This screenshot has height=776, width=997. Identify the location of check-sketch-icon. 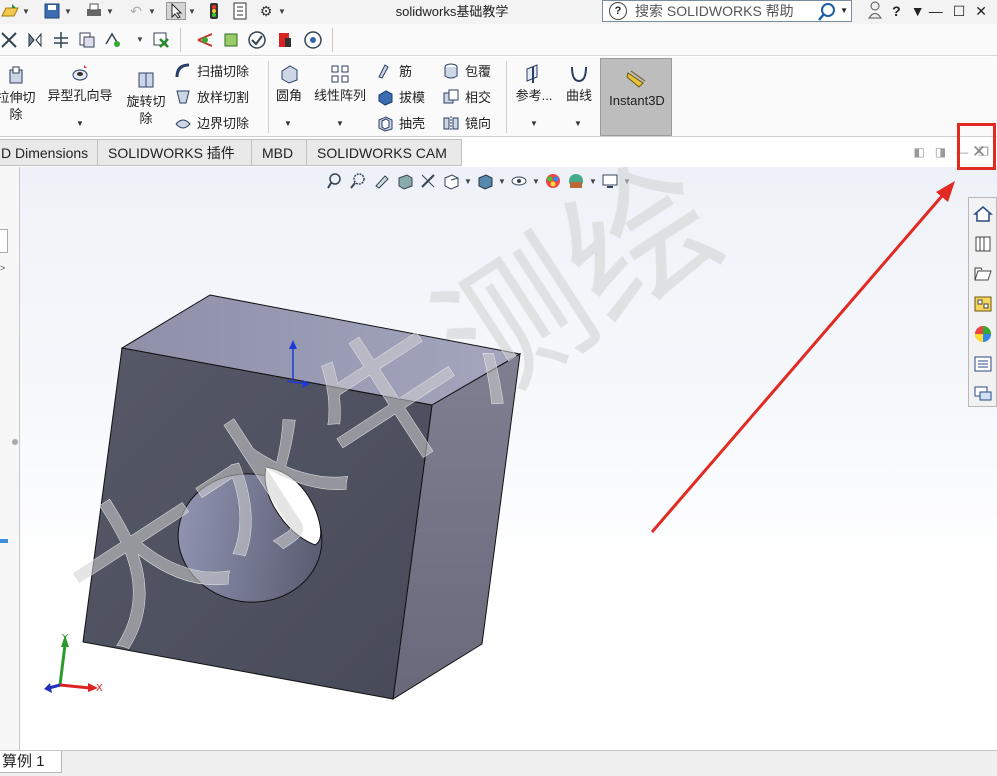
(257, 40).